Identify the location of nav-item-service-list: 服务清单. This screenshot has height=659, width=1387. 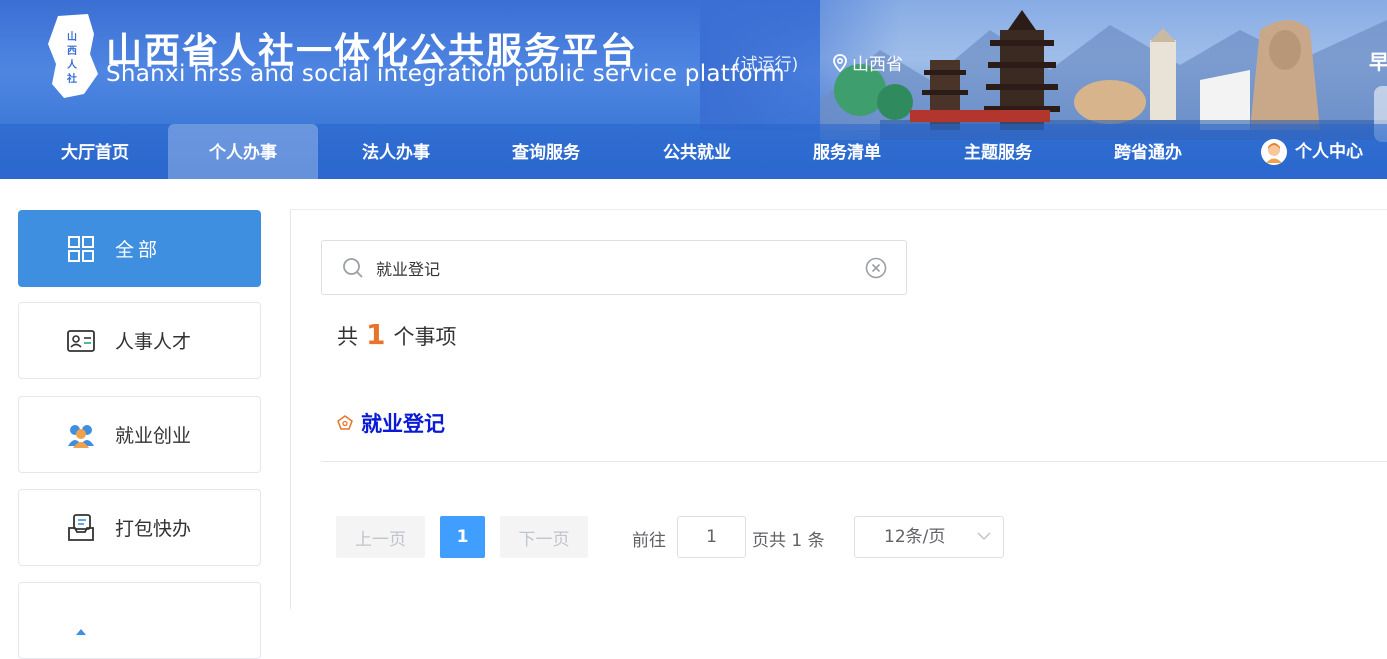
(847, 151).